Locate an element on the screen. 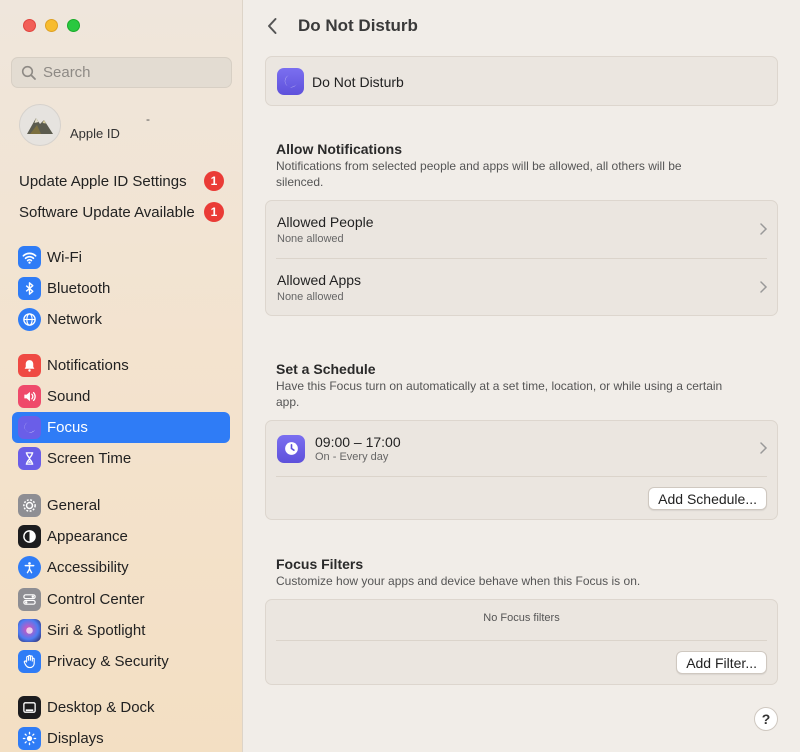  sidebar-item-label: Notifications is located at coordinates (88, 365).